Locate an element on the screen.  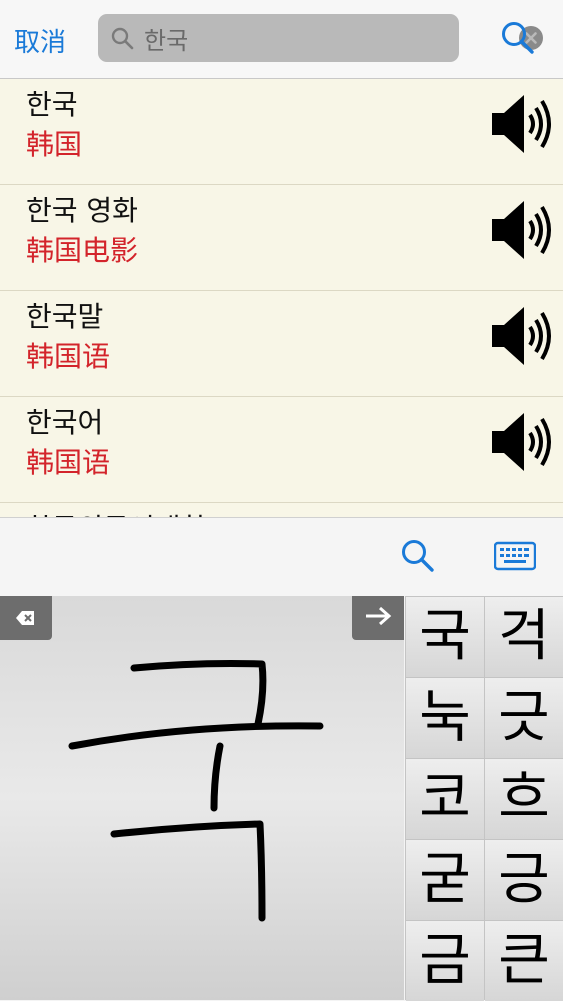
list-item: 한국 영화 韩国电影 is located at coordinates (281, 238).